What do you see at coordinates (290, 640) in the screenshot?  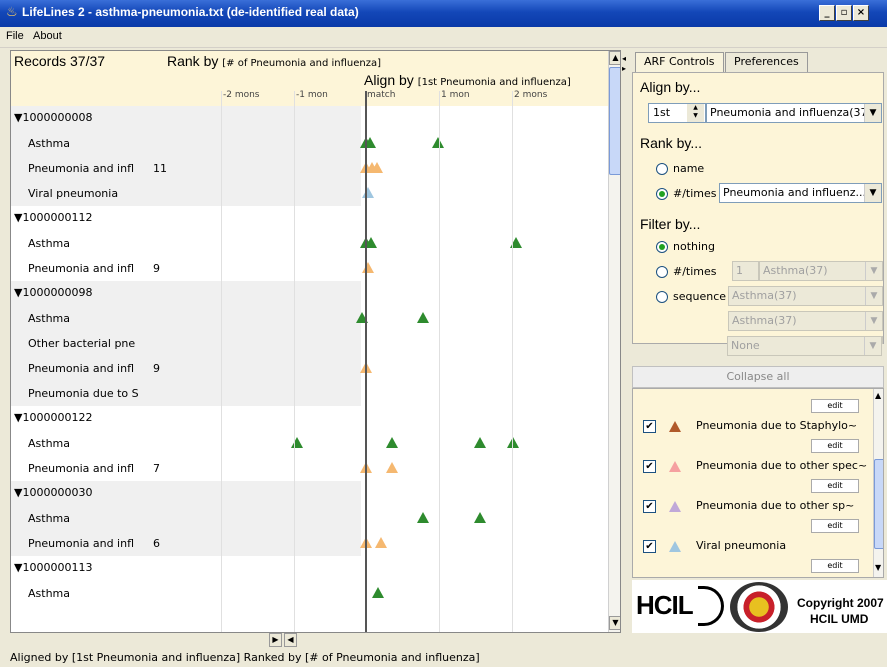 I see `scroll-left-icon: ◀` at bounding box center [290, 640].